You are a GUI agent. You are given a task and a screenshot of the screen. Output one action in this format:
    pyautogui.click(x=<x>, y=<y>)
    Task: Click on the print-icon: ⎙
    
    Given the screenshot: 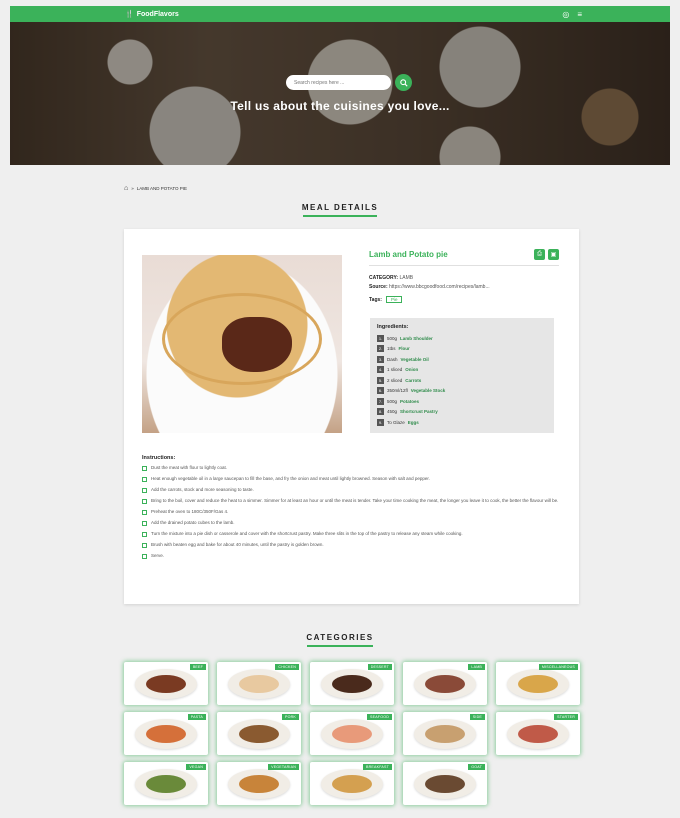 What is the action you would take?
    pyautogui.click(x=539, y=254)
    